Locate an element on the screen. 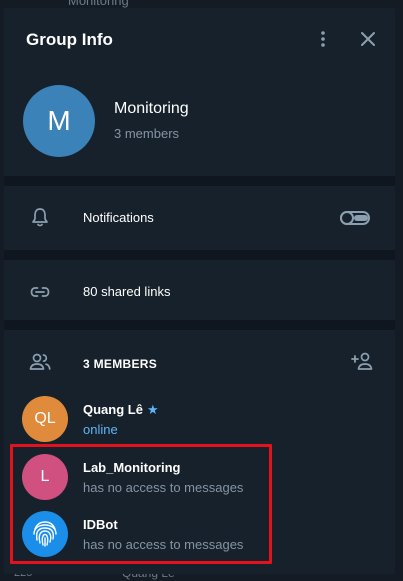 Image resolution: width=403 pixels, height=581 pixels. add-member-button is located at coordinates (362, 362).